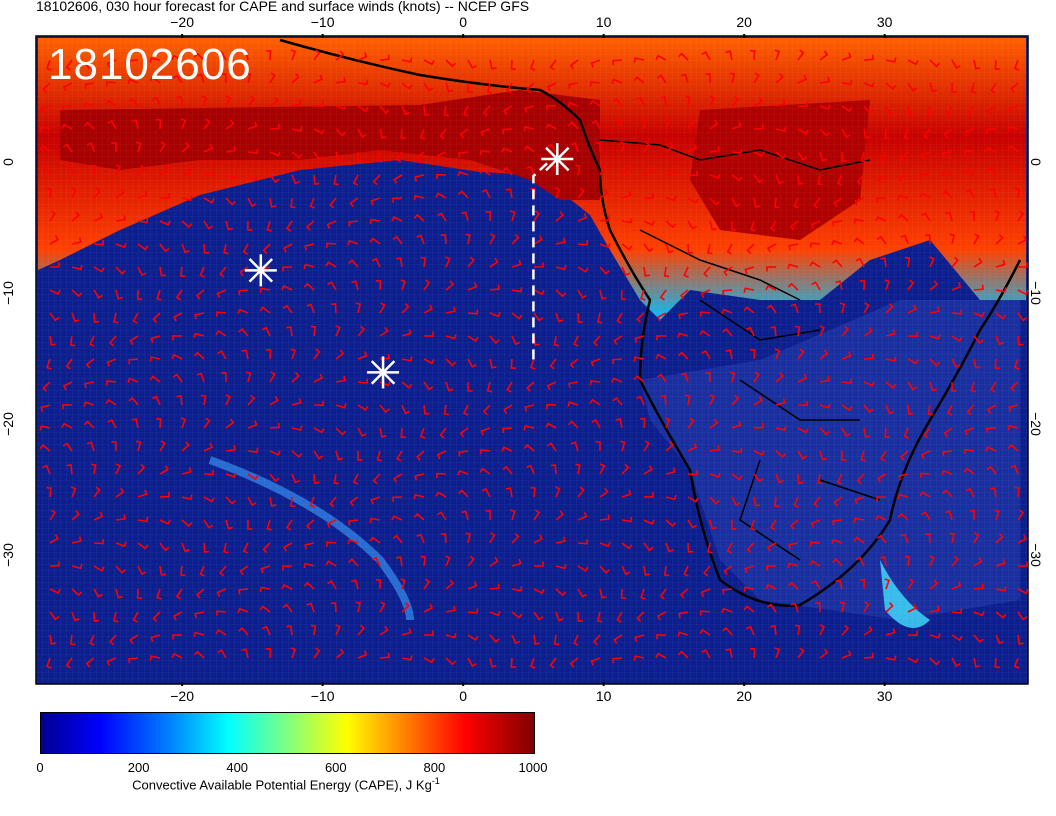 This screenshot has width=1056, height=816. Describe the element at coordinates (182, 22) in the screenshot. I see `lon-tick-top: −20` at that location.